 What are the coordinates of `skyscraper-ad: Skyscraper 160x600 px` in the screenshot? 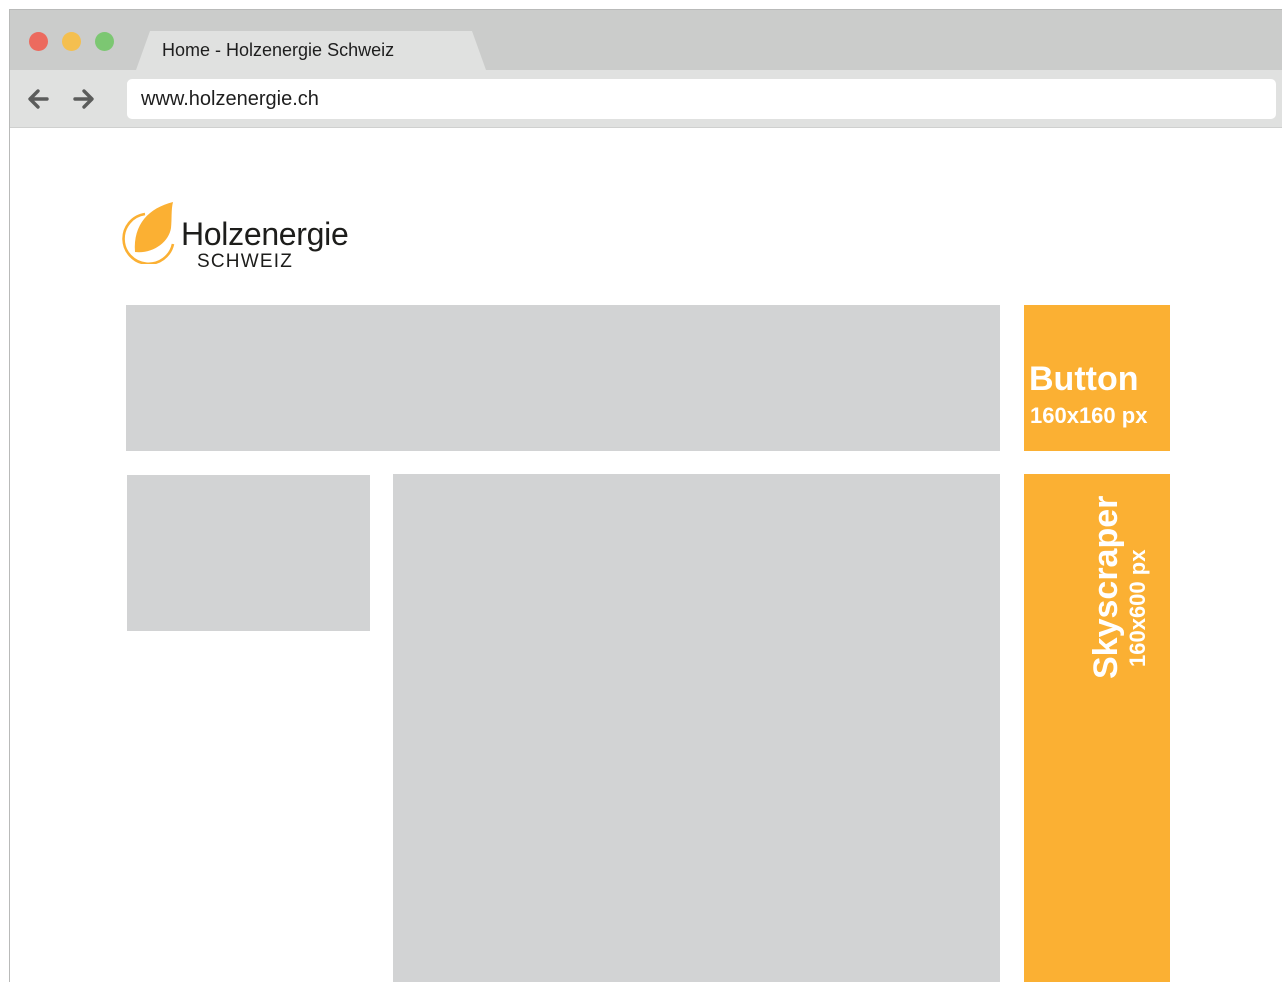 It's located at (1097, 728).